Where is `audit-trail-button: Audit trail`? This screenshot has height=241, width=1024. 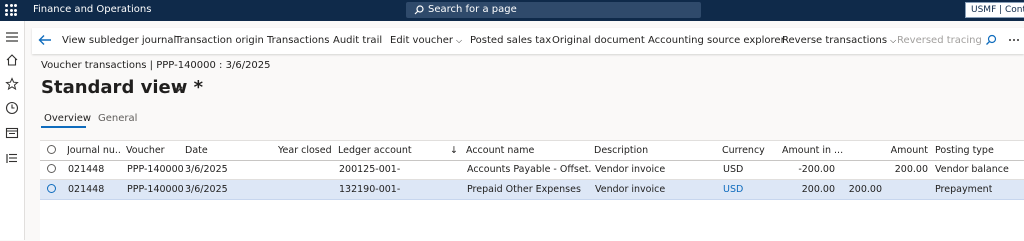 audit-trail-button: Audit trail is located at coordinates (357, 40).